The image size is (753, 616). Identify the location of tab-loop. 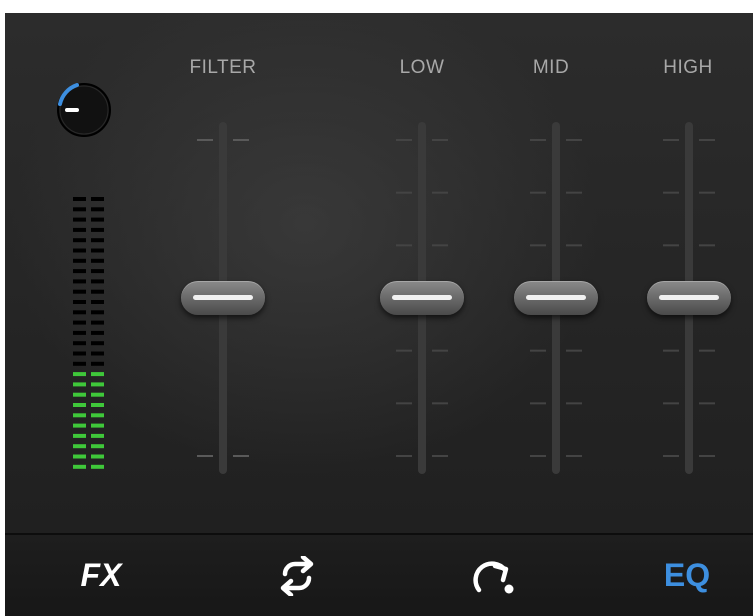
(297, 575).